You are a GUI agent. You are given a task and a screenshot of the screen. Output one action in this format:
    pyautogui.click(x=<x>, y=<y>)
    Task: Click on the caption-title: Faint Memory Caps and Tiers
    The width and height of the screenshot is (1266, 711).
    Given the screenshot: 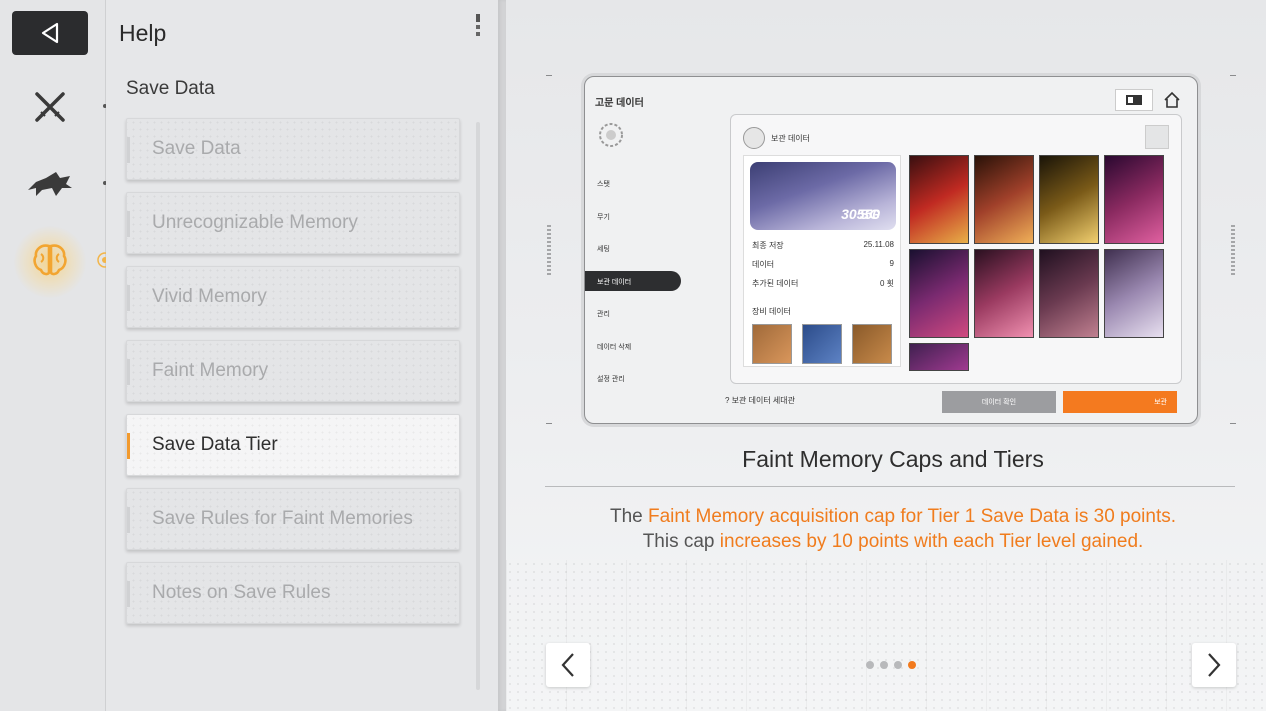 What is the action you would take?
    pyautogui.click(x=893, y=459)
    